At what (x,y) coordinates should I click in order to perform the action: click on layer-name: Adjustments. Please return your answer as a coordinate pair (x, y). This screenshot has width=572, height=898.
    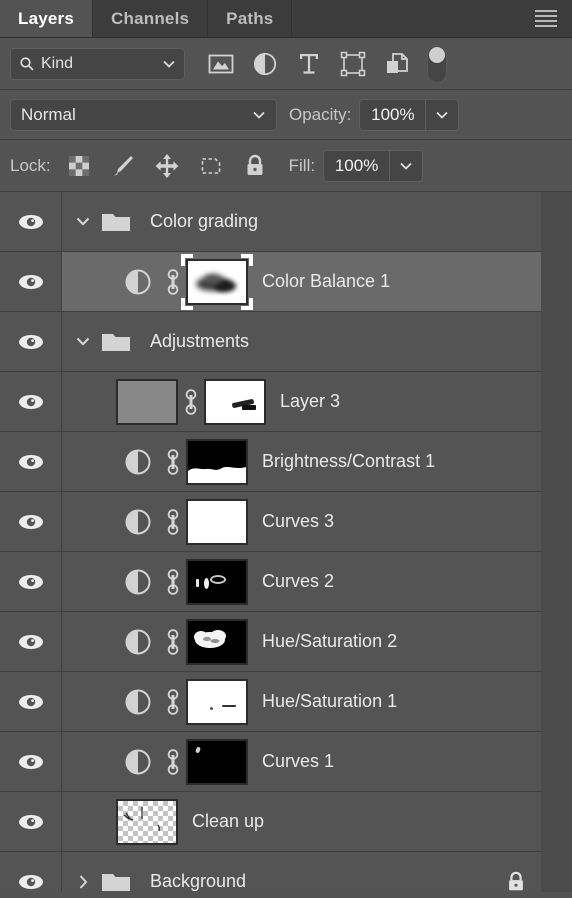
    Looking at the image, I should click on (199, 341).